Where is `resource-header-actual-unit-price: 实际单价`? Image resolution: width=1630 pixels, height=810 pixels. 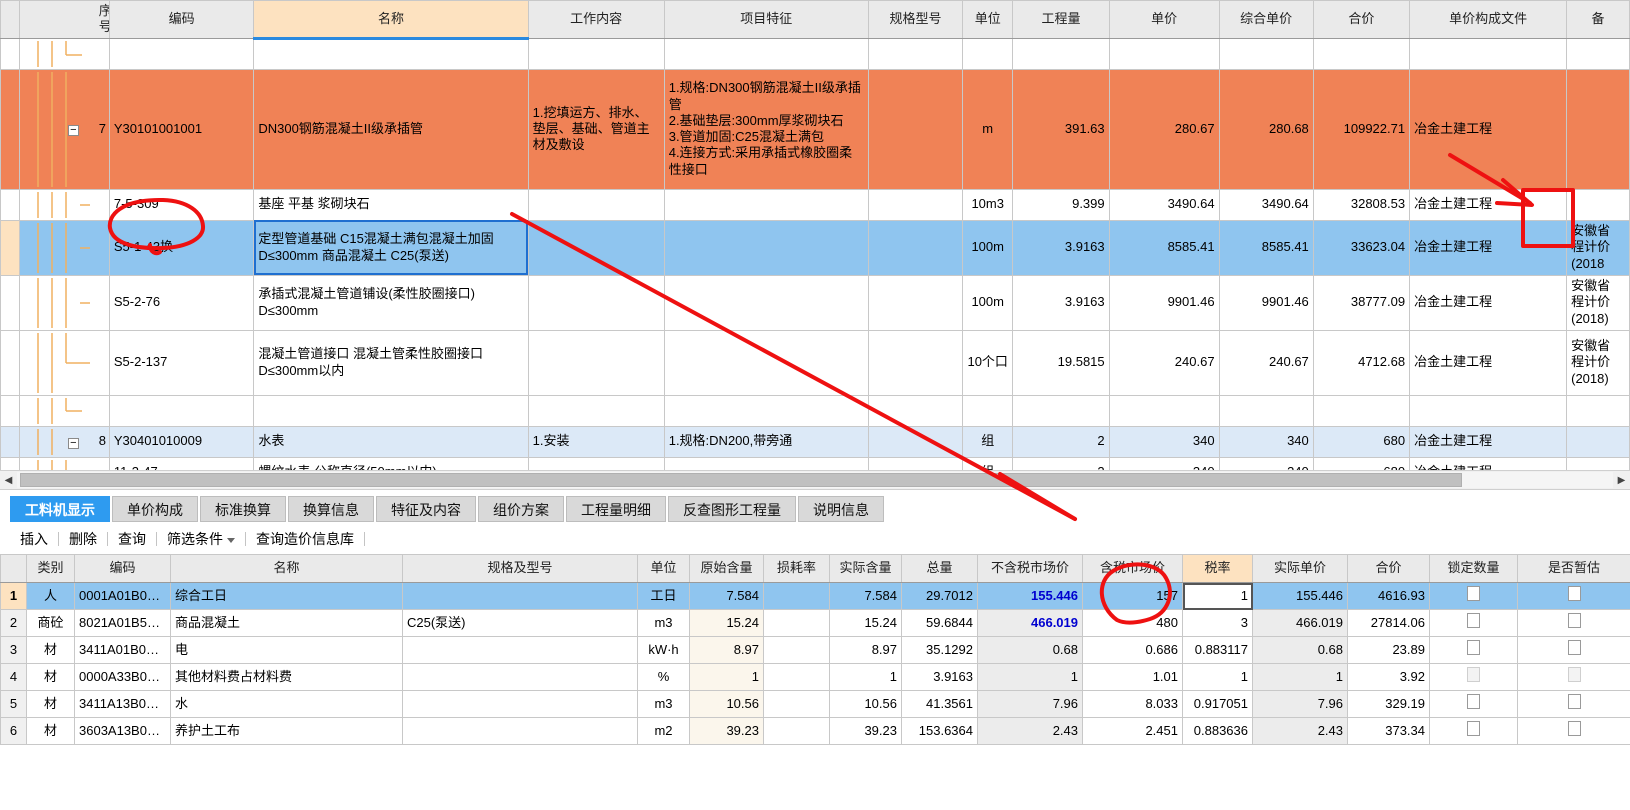
resource-header-actual-unit-price: 实际单价 is located at coordinates (1300, 568).